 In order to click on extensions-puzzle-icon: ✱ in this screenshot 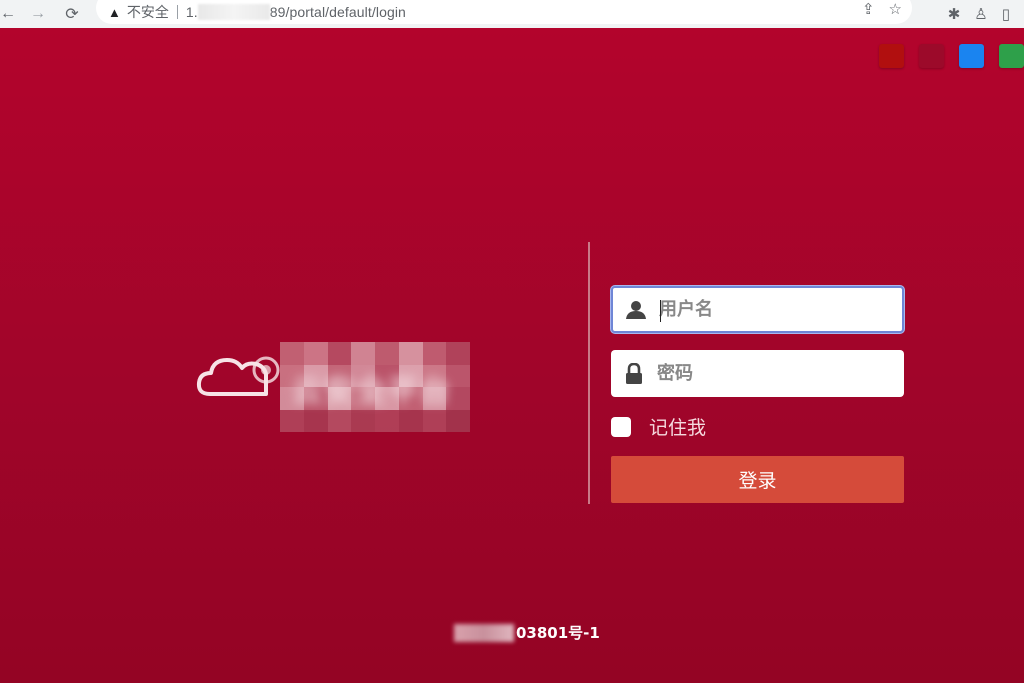, I will do `click(954, 14)`.